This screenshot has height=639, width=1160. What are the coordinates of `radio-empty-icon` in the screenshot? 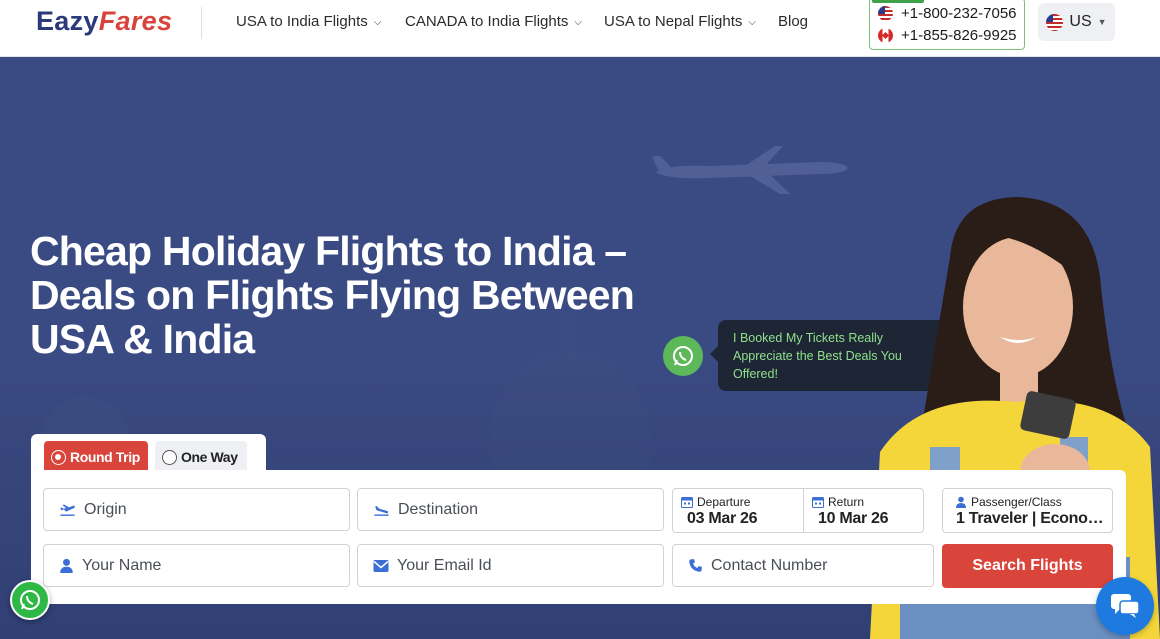 It's located at (169, 457).